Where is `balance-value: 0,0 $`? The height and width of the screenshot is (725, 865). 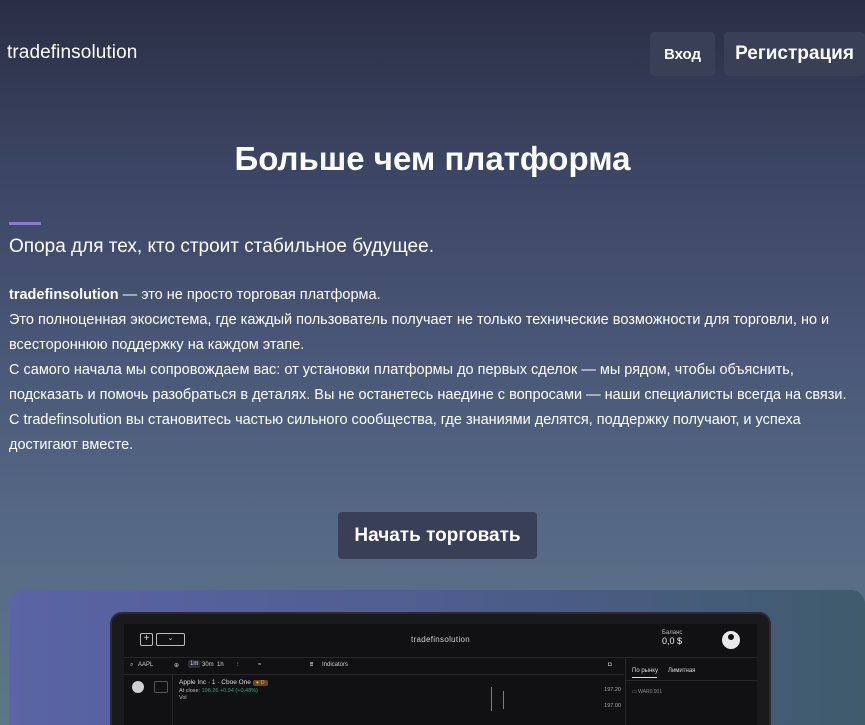 balance-value: 0,0 $ is located at coordinates (672, 641).